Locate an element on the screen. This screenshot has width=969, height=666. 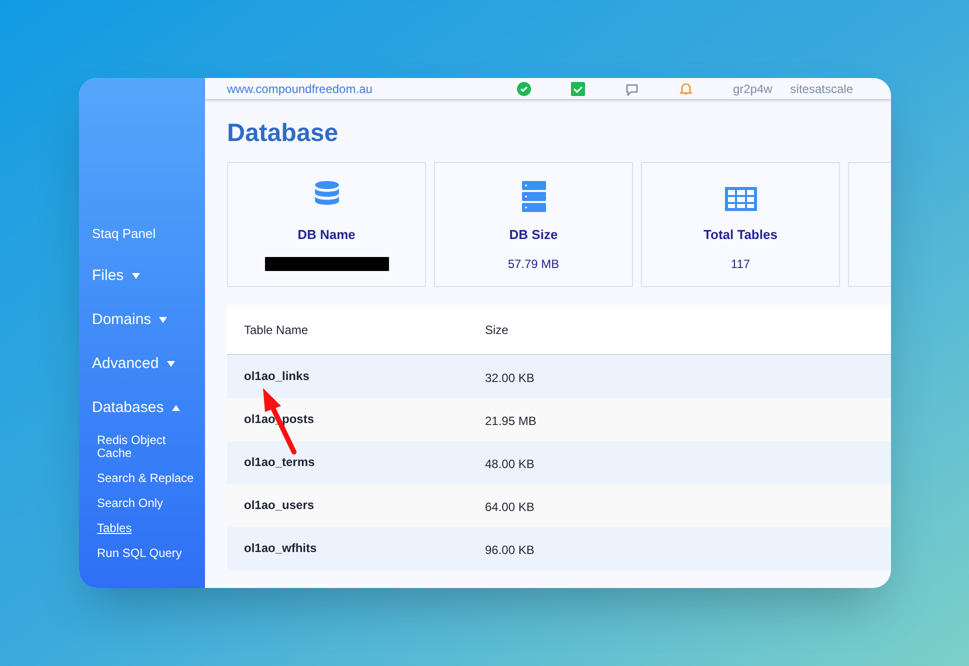
table-cell: ol1ao_wfhits is located at coordinates (280, 548).